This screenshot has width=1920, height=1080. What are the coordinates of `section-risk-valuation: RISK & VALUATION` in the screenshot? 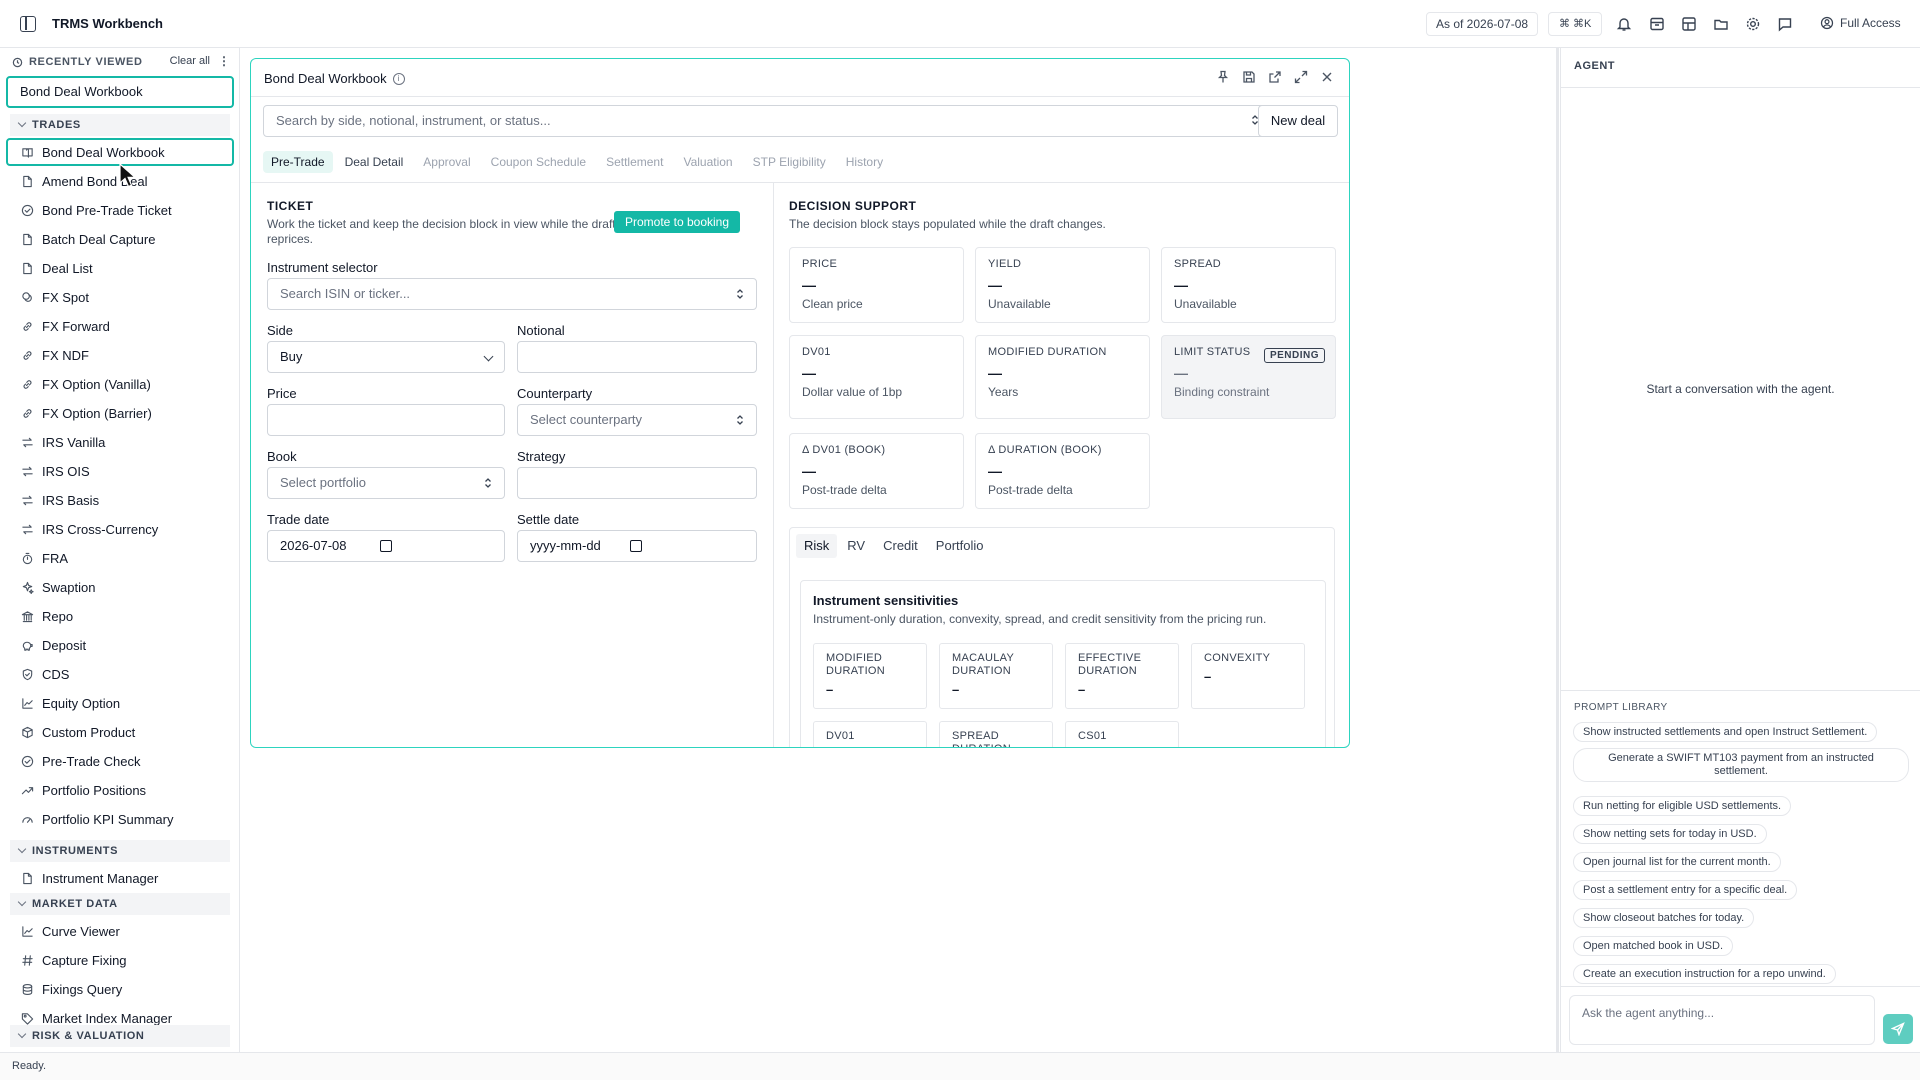 It's located at (120, 1036).